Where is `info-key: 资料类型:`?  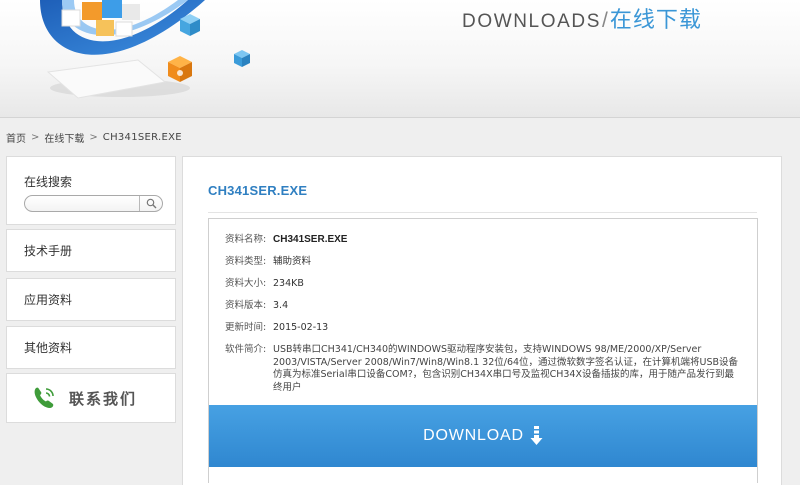
info-key: 资料类型: is located at coordinates (246, 261).